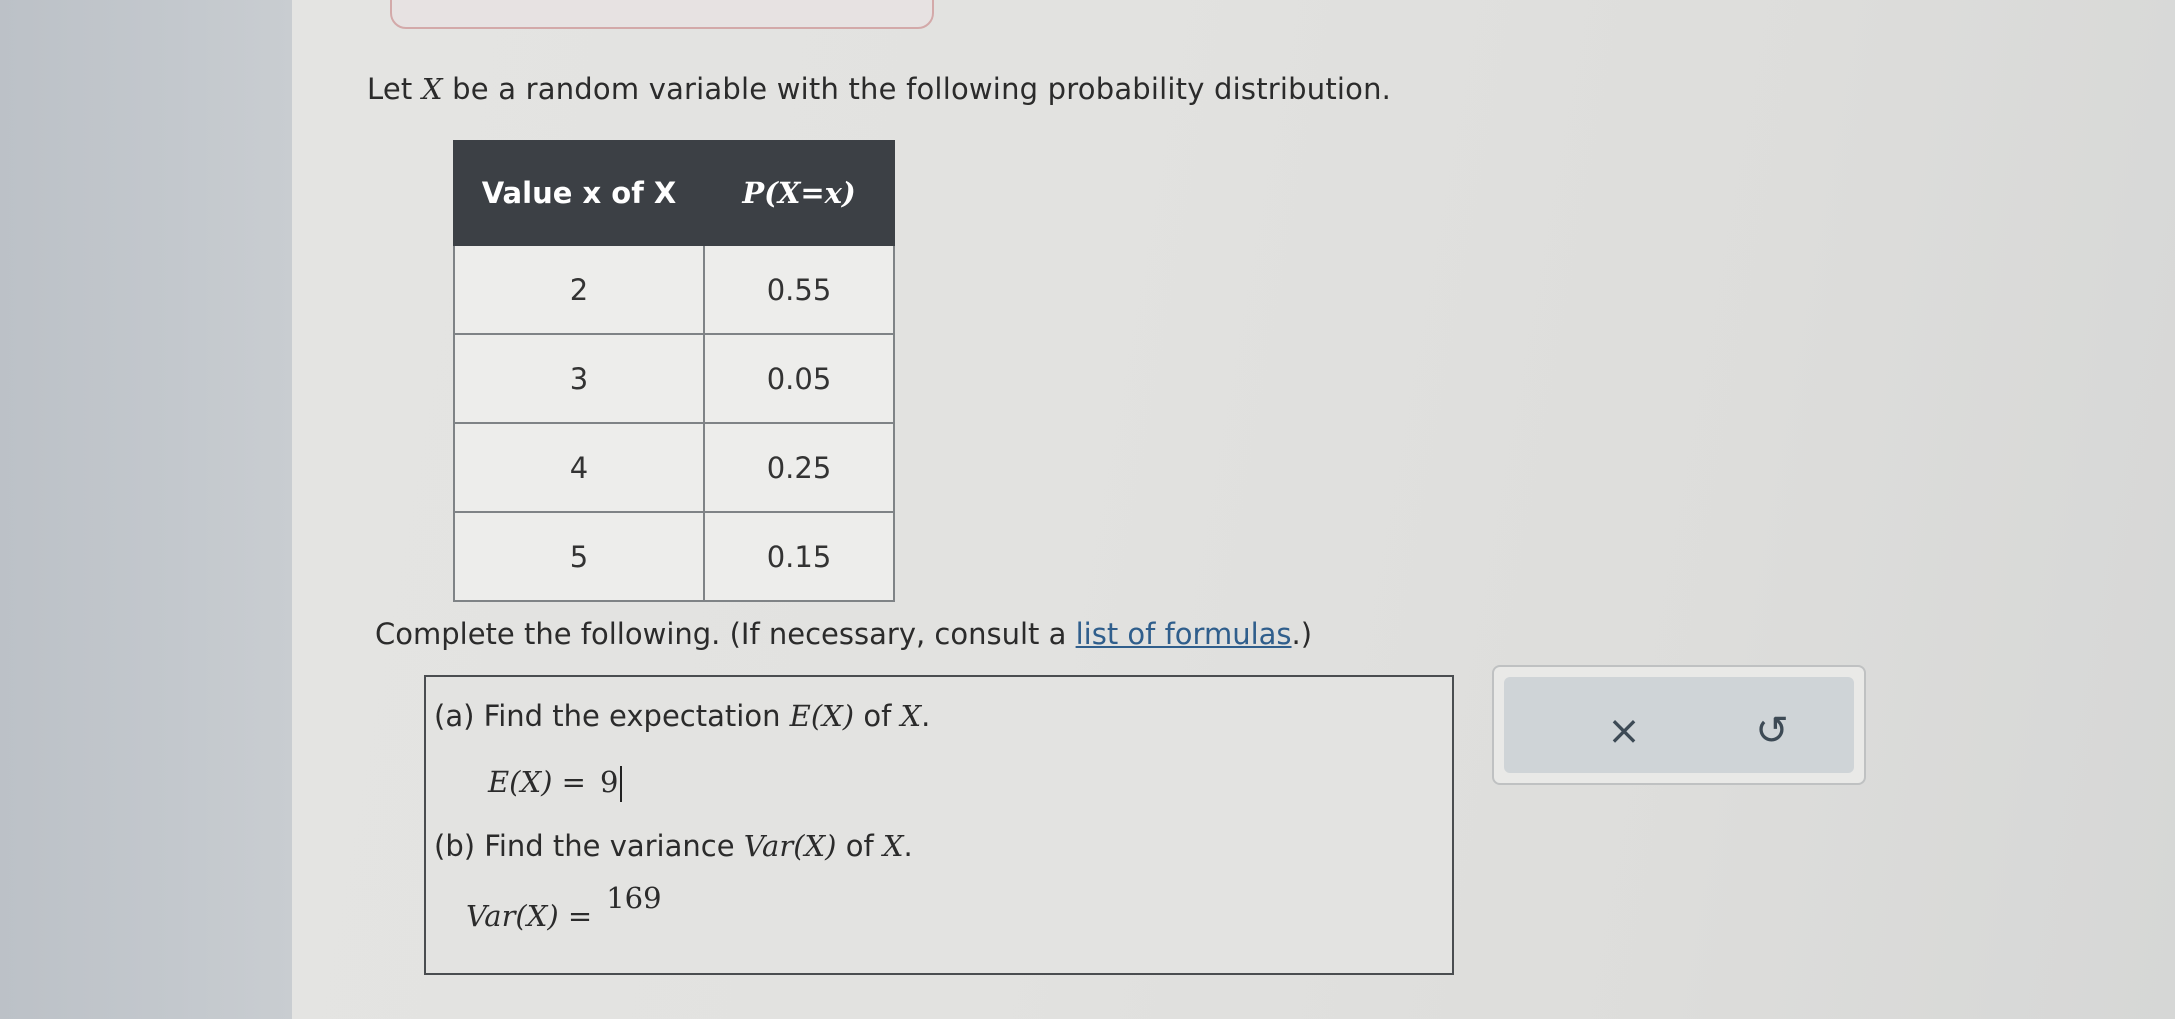  What do you see at coordinates (799, 556) in the screenshot?
I see `cell-probability: 0.15` at bounding box center [799, 556].